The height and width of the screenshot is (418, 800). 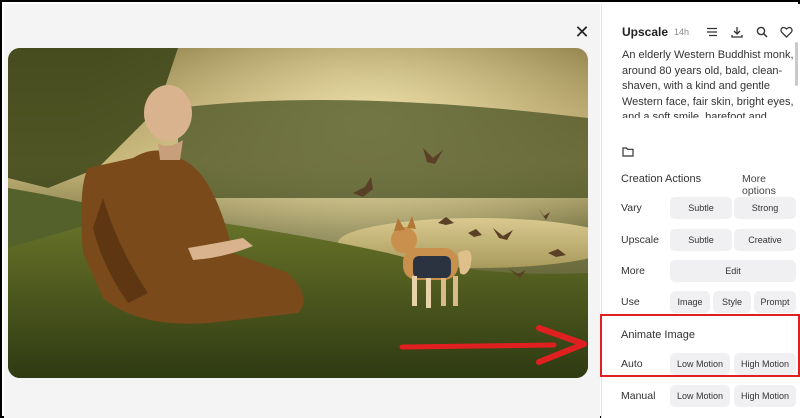 I want to click on creation-actions-title: Creation Actions, so click(x=661, y=179).